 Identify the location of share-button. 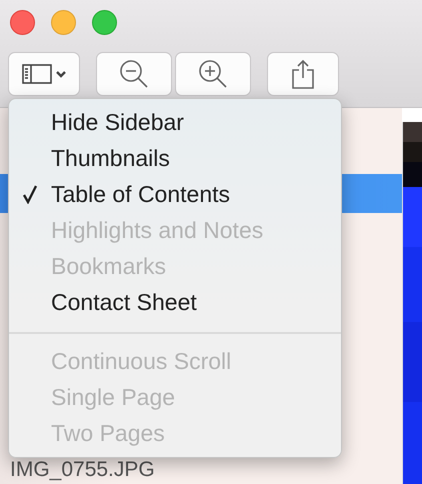
(303, 74).